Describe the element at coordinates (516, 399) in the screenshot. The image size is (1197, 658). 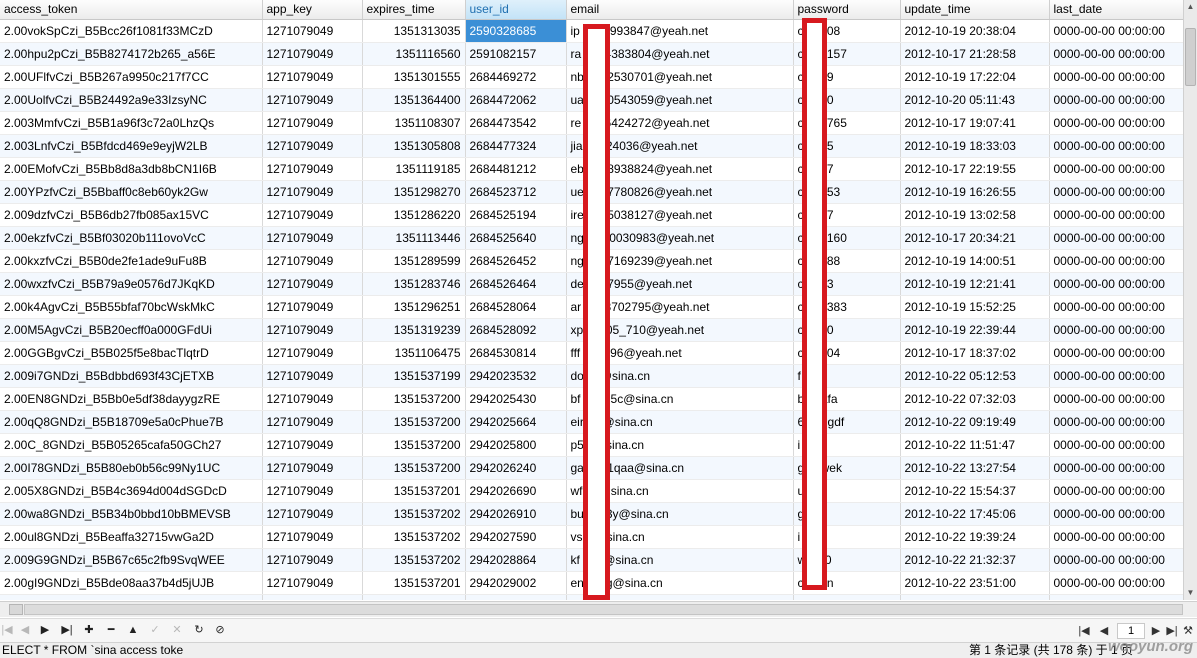
I see `cell-user-id: 2942025430` at that location.